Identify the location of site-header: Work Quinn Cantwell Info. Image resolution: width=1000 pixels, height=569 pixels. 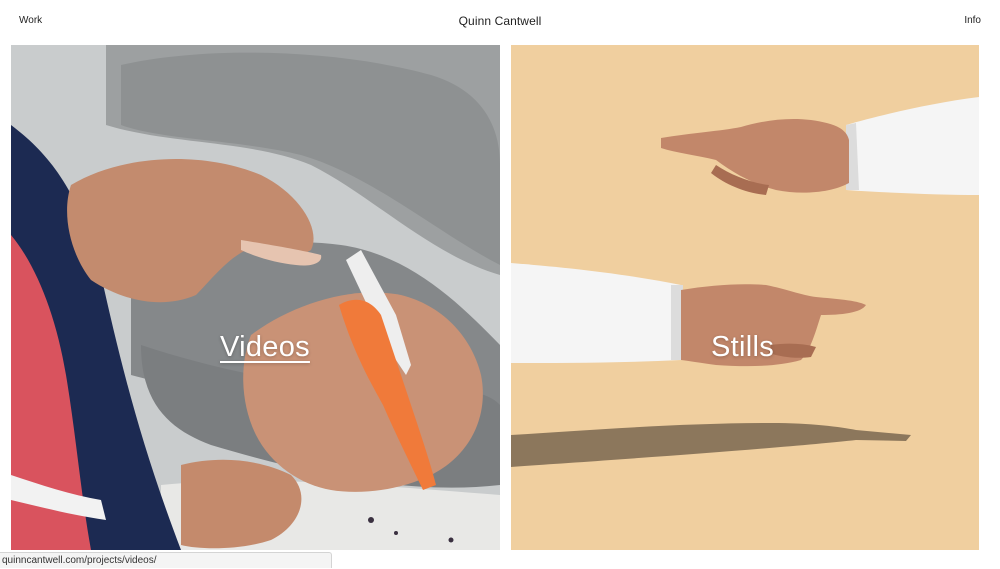
(500, 22).